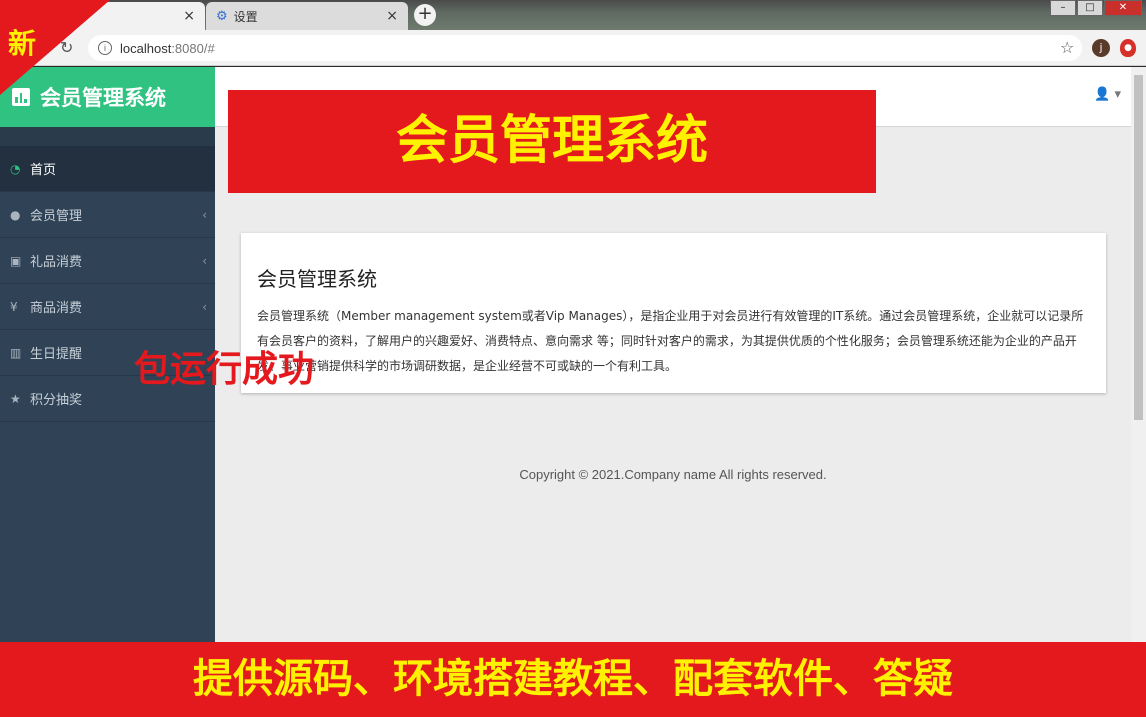 The image size is (1146, 717). I want to click on sidebar-item-label: 积分抽奖, so click(56, 400).